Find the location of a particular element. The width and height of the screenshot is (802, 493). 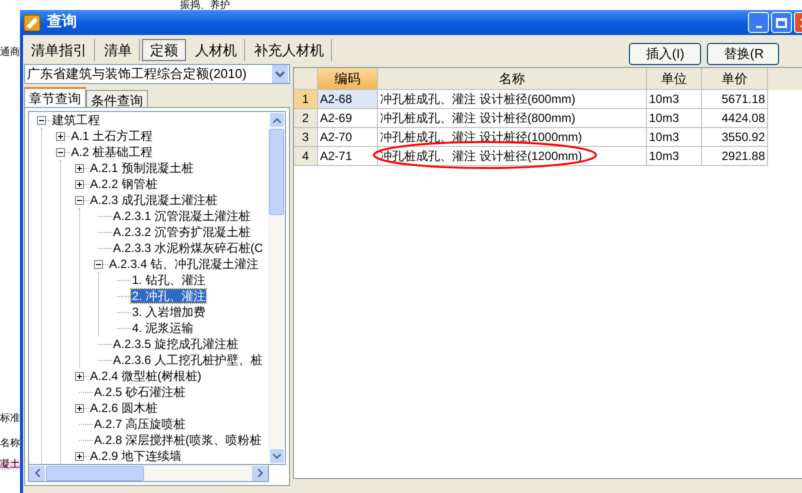

tree-item: 3. 入岩增加费 is located at coordinates (168, 312).